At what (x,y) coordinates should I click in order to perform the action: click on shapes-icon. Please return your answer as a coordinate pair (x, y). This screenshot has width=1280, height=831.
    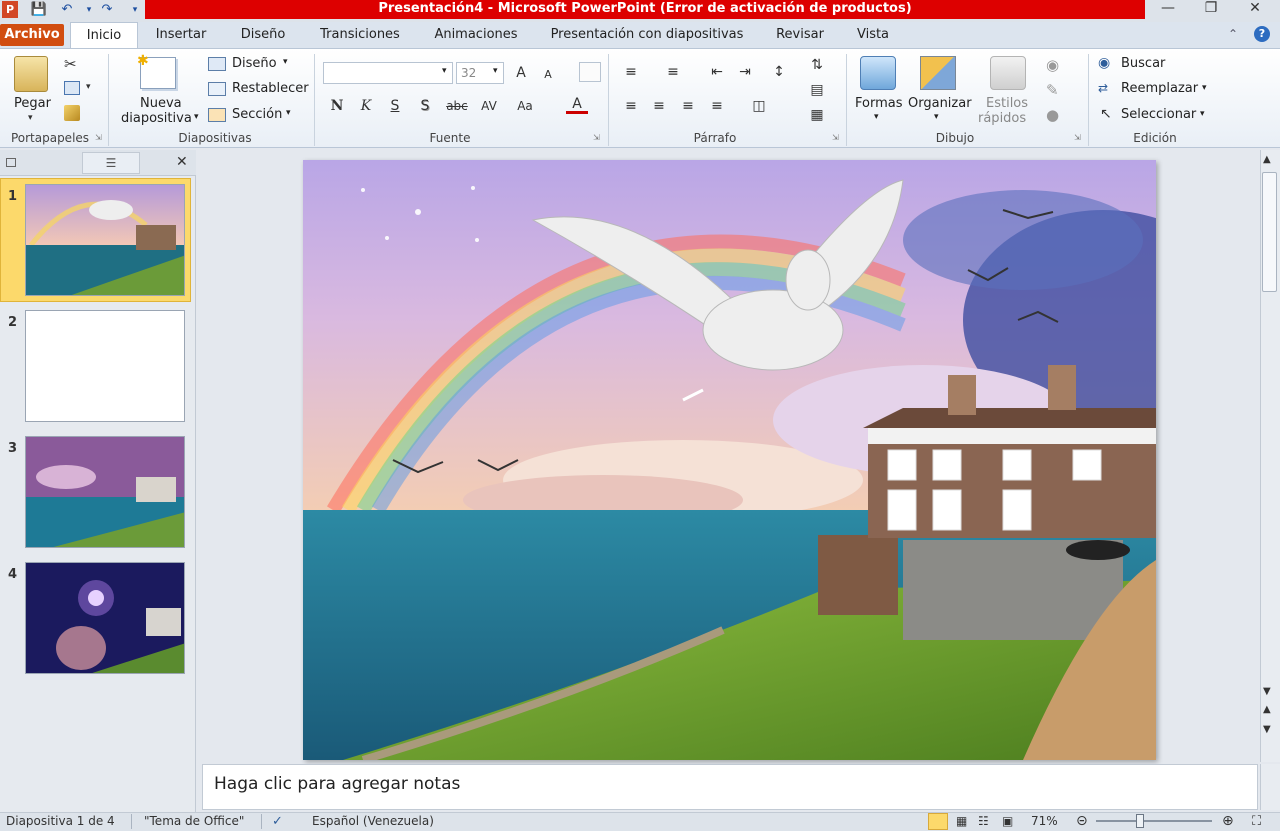
    Looking at the image, I should click on (878, 73).